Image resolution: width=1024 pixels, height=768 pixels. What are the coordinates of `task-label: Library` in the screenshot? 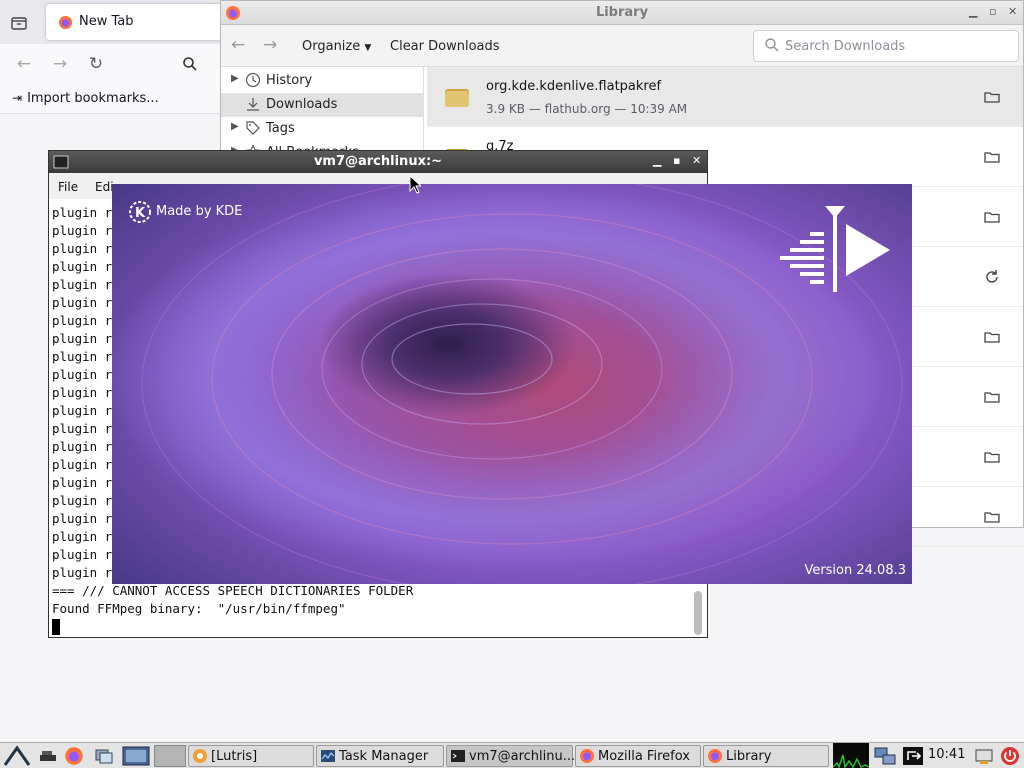 It's located at (749, 756).